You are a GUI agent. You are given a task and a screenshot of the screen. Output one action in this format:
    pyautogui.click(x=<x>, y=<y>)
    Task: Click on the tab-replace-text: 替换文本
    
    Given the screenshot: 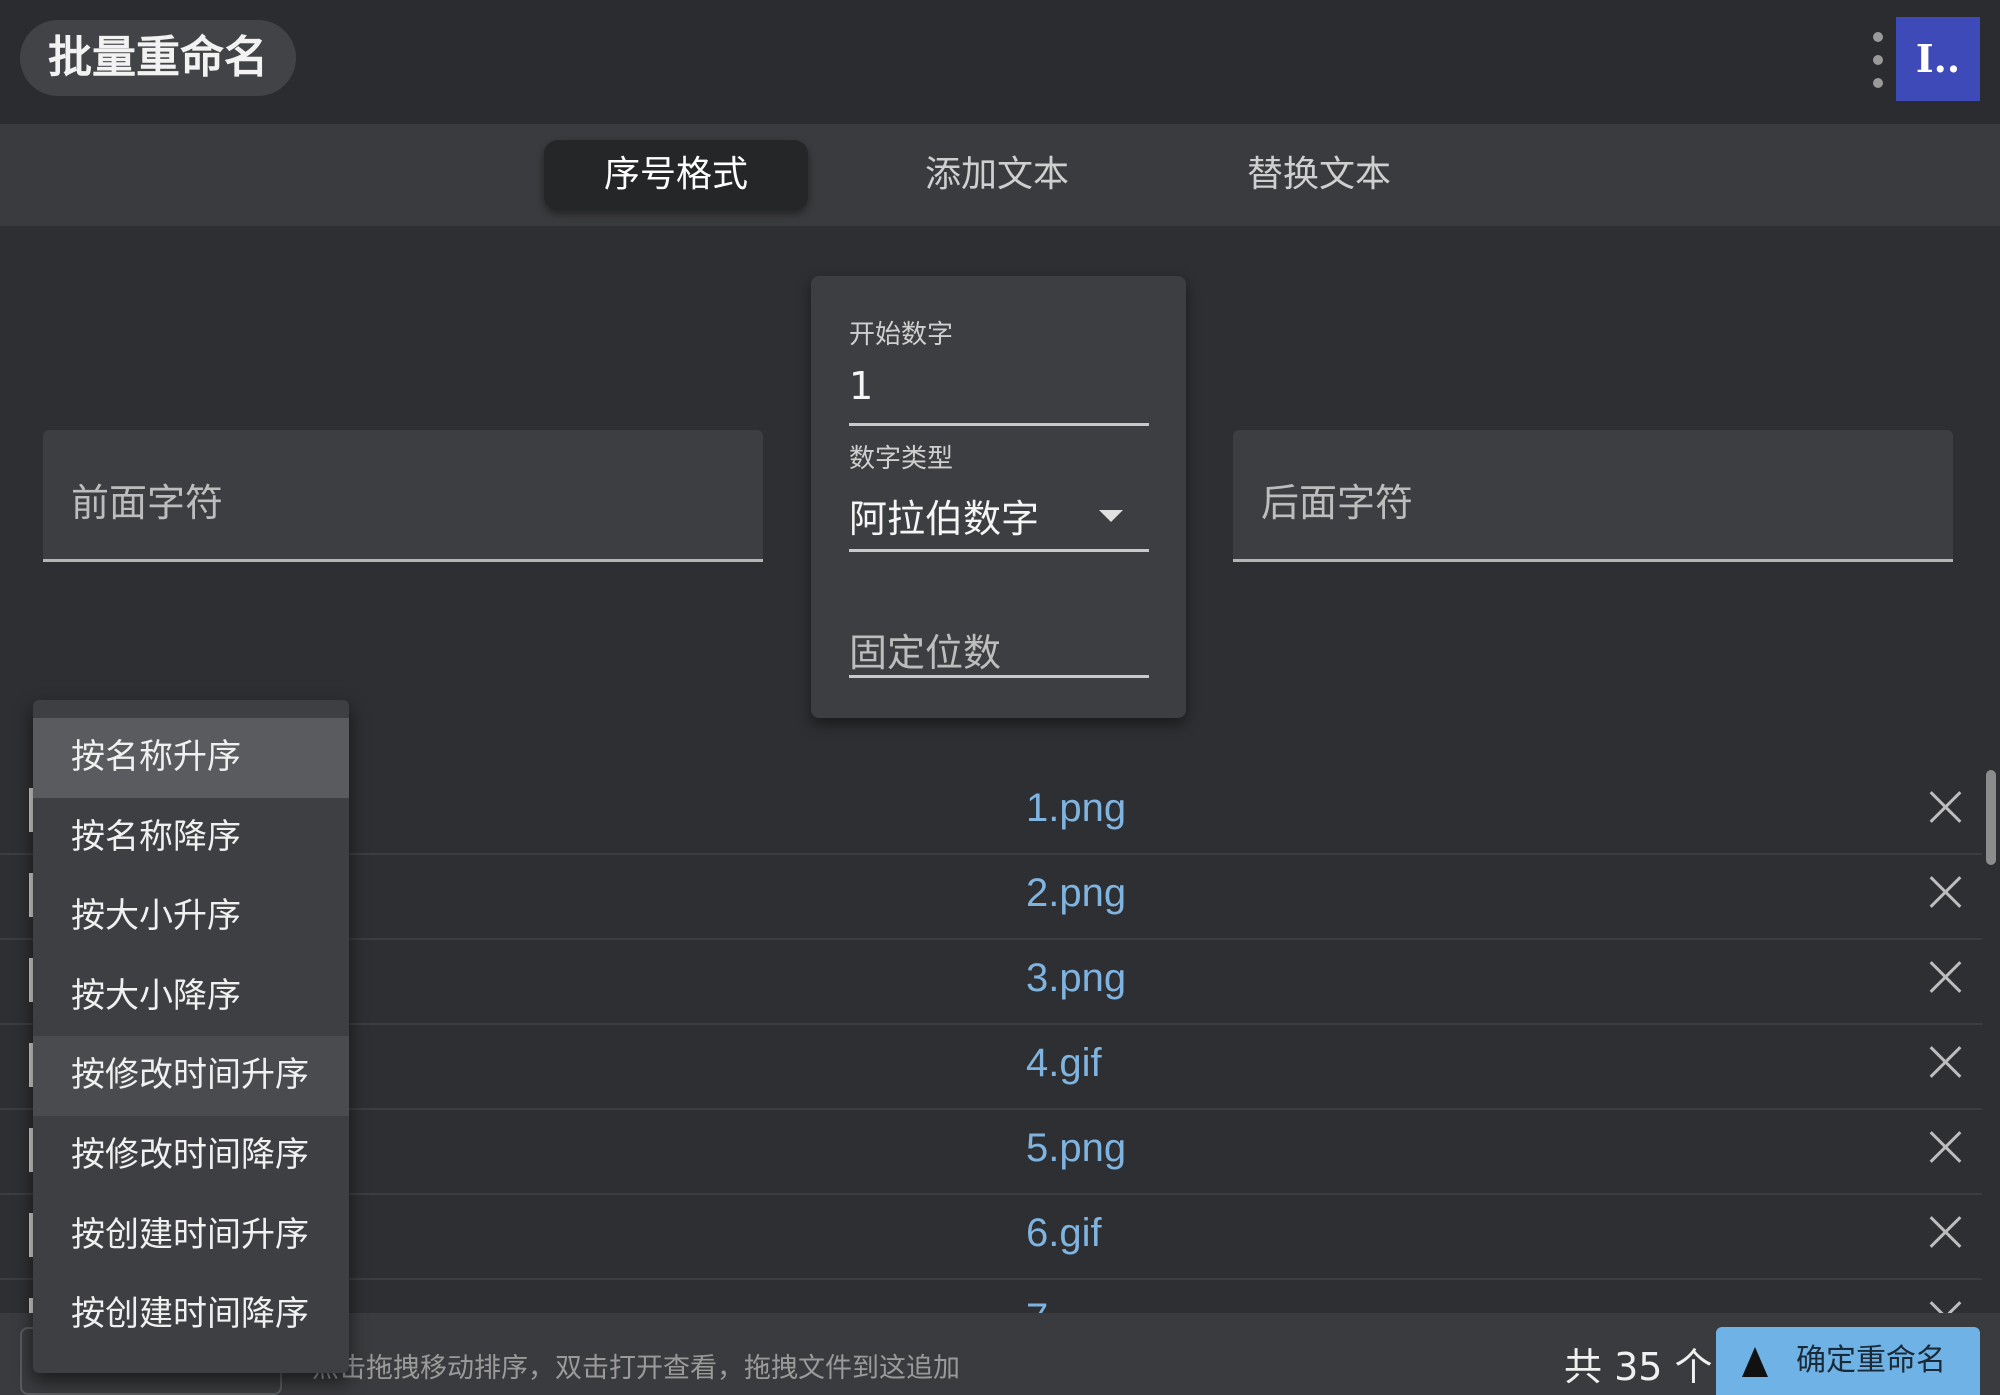 What is the action you would take?
    pyautogui.click(x=1319, y=175)
    